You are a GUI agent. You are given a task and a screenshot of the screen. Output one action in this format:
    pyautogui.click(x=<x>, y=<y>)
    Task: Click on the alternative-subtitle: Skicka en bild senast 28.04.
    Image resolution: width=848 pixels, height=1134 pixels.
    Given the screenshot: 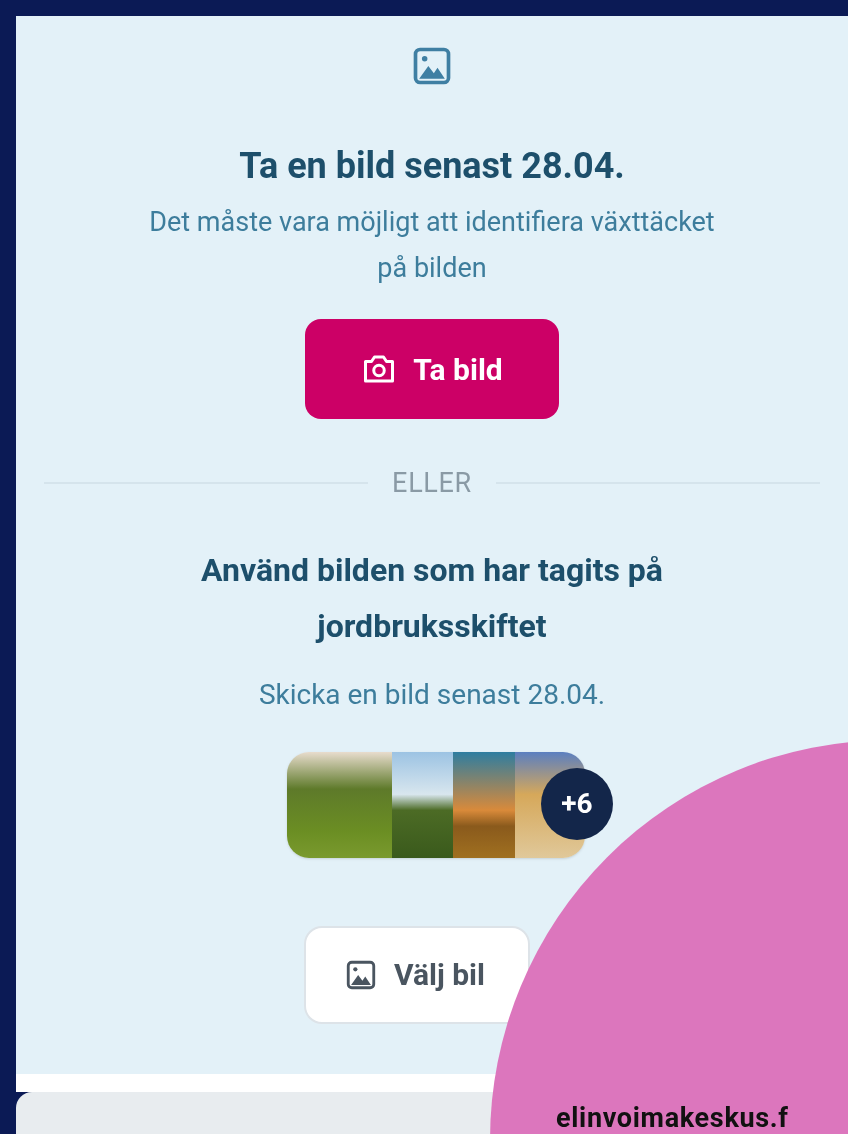 What is the action you would take?
    pyautogui.click(x=432, y=694)
    